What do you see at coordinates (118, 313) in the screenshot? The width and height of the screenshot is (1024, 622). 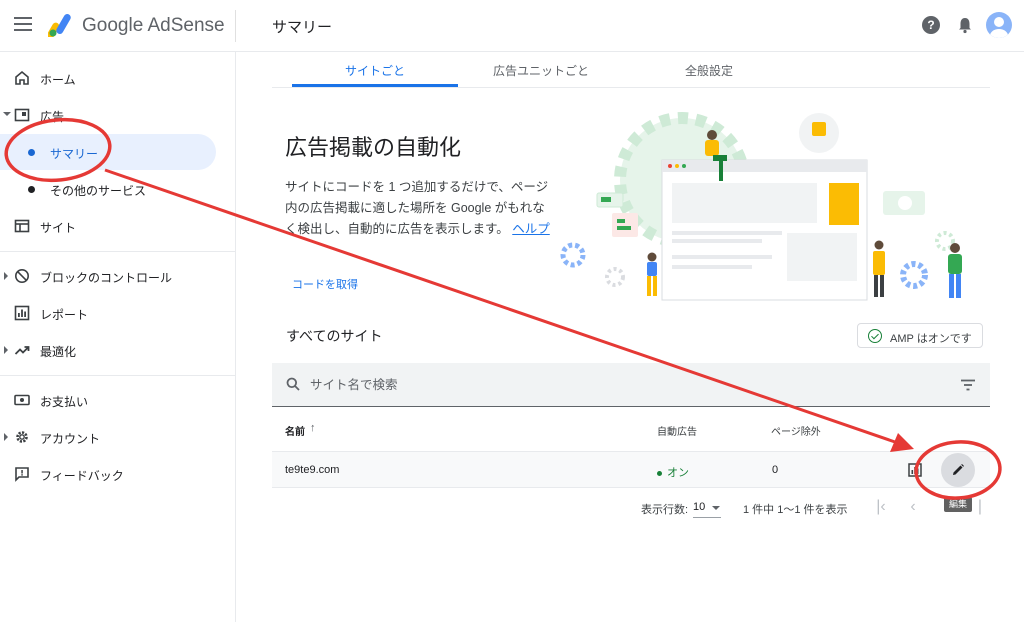 I see `sidebar-item-reports: レポート` at bounding box center [118, 313].